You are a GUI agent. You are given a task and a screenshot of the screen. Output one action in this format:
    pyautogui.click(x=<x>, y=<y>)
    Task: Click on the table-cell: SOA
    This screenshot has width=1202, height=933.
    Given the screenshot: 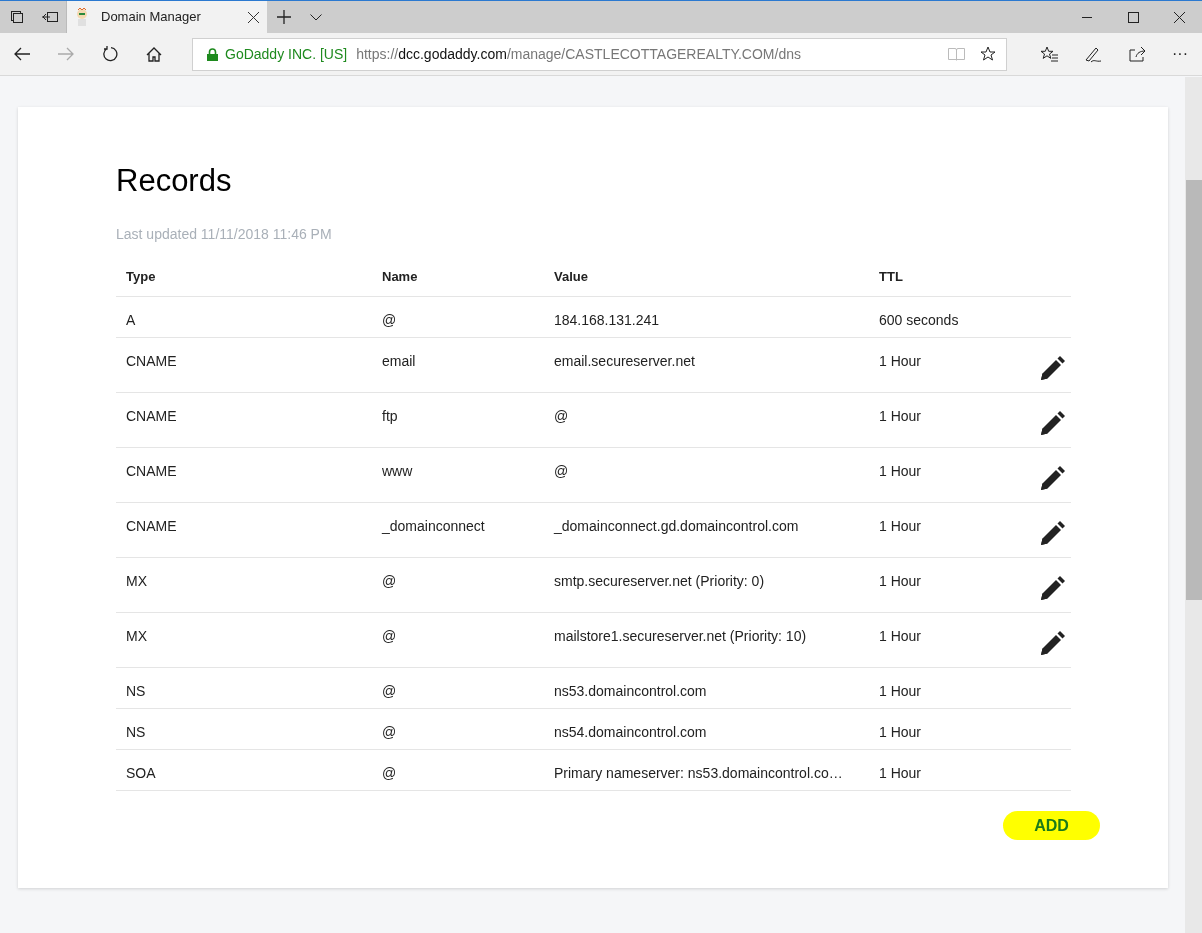 What is the action you would take?
    pyautogui.click(x=141, y=773)
    